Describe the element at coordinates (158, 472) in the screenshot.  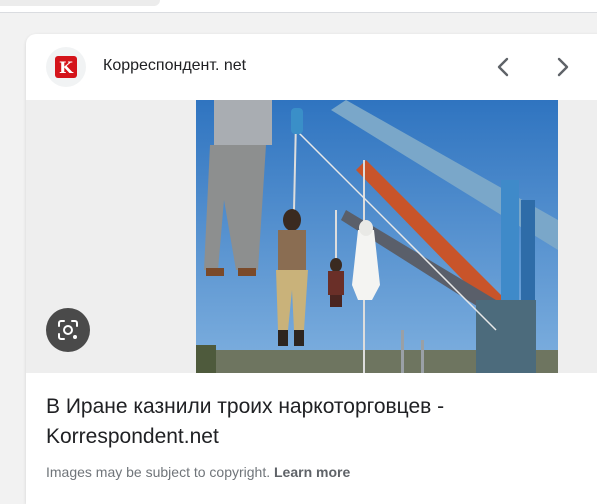
I see `copyright-text: Images may be subject to copyright.` at that location.